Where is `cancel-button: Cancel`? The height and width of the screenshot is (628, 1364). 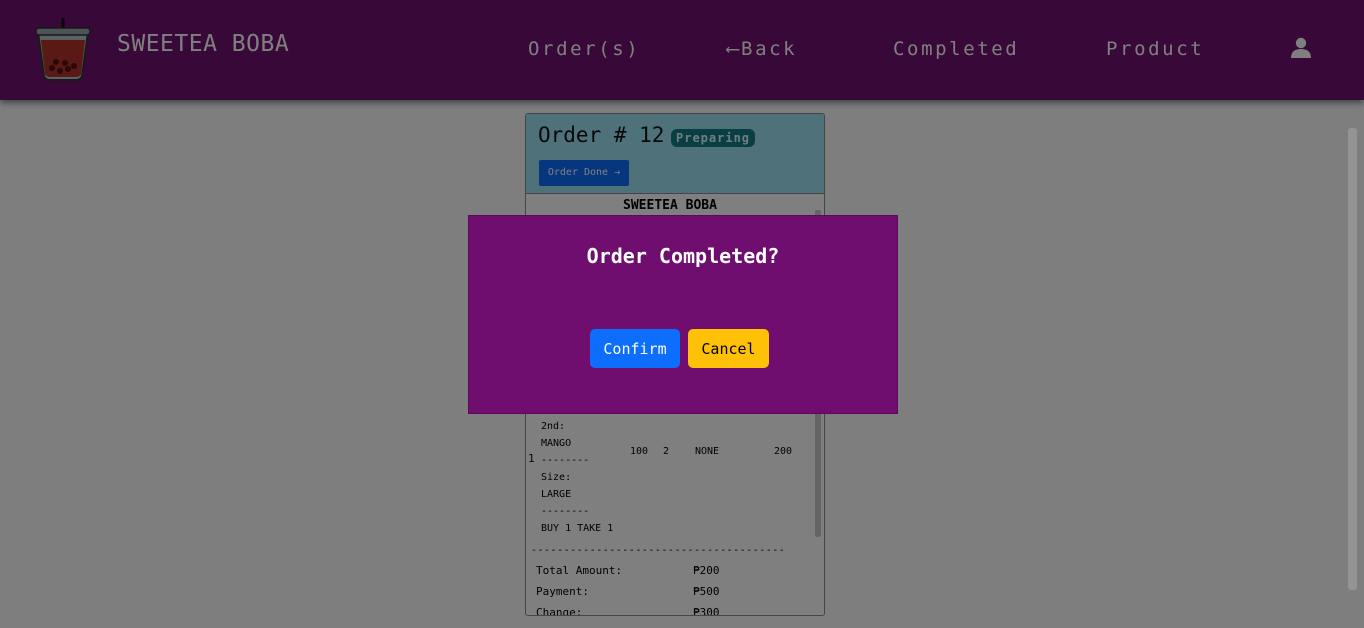
cancel-button: Cancel is located at coordinates (728, 348).